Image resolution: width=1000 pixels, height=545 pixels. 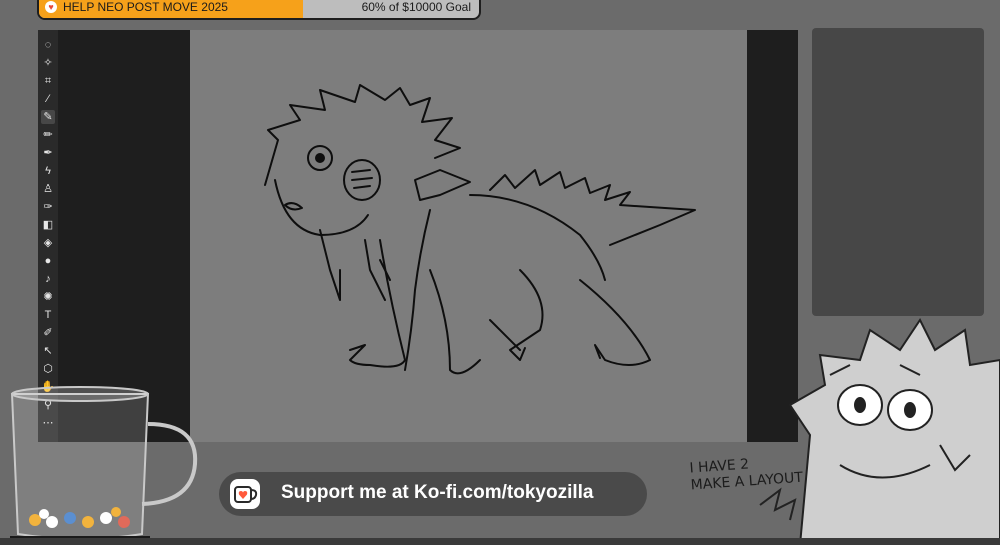 I want to click on bottom-strip, so click(x=500, y=541).